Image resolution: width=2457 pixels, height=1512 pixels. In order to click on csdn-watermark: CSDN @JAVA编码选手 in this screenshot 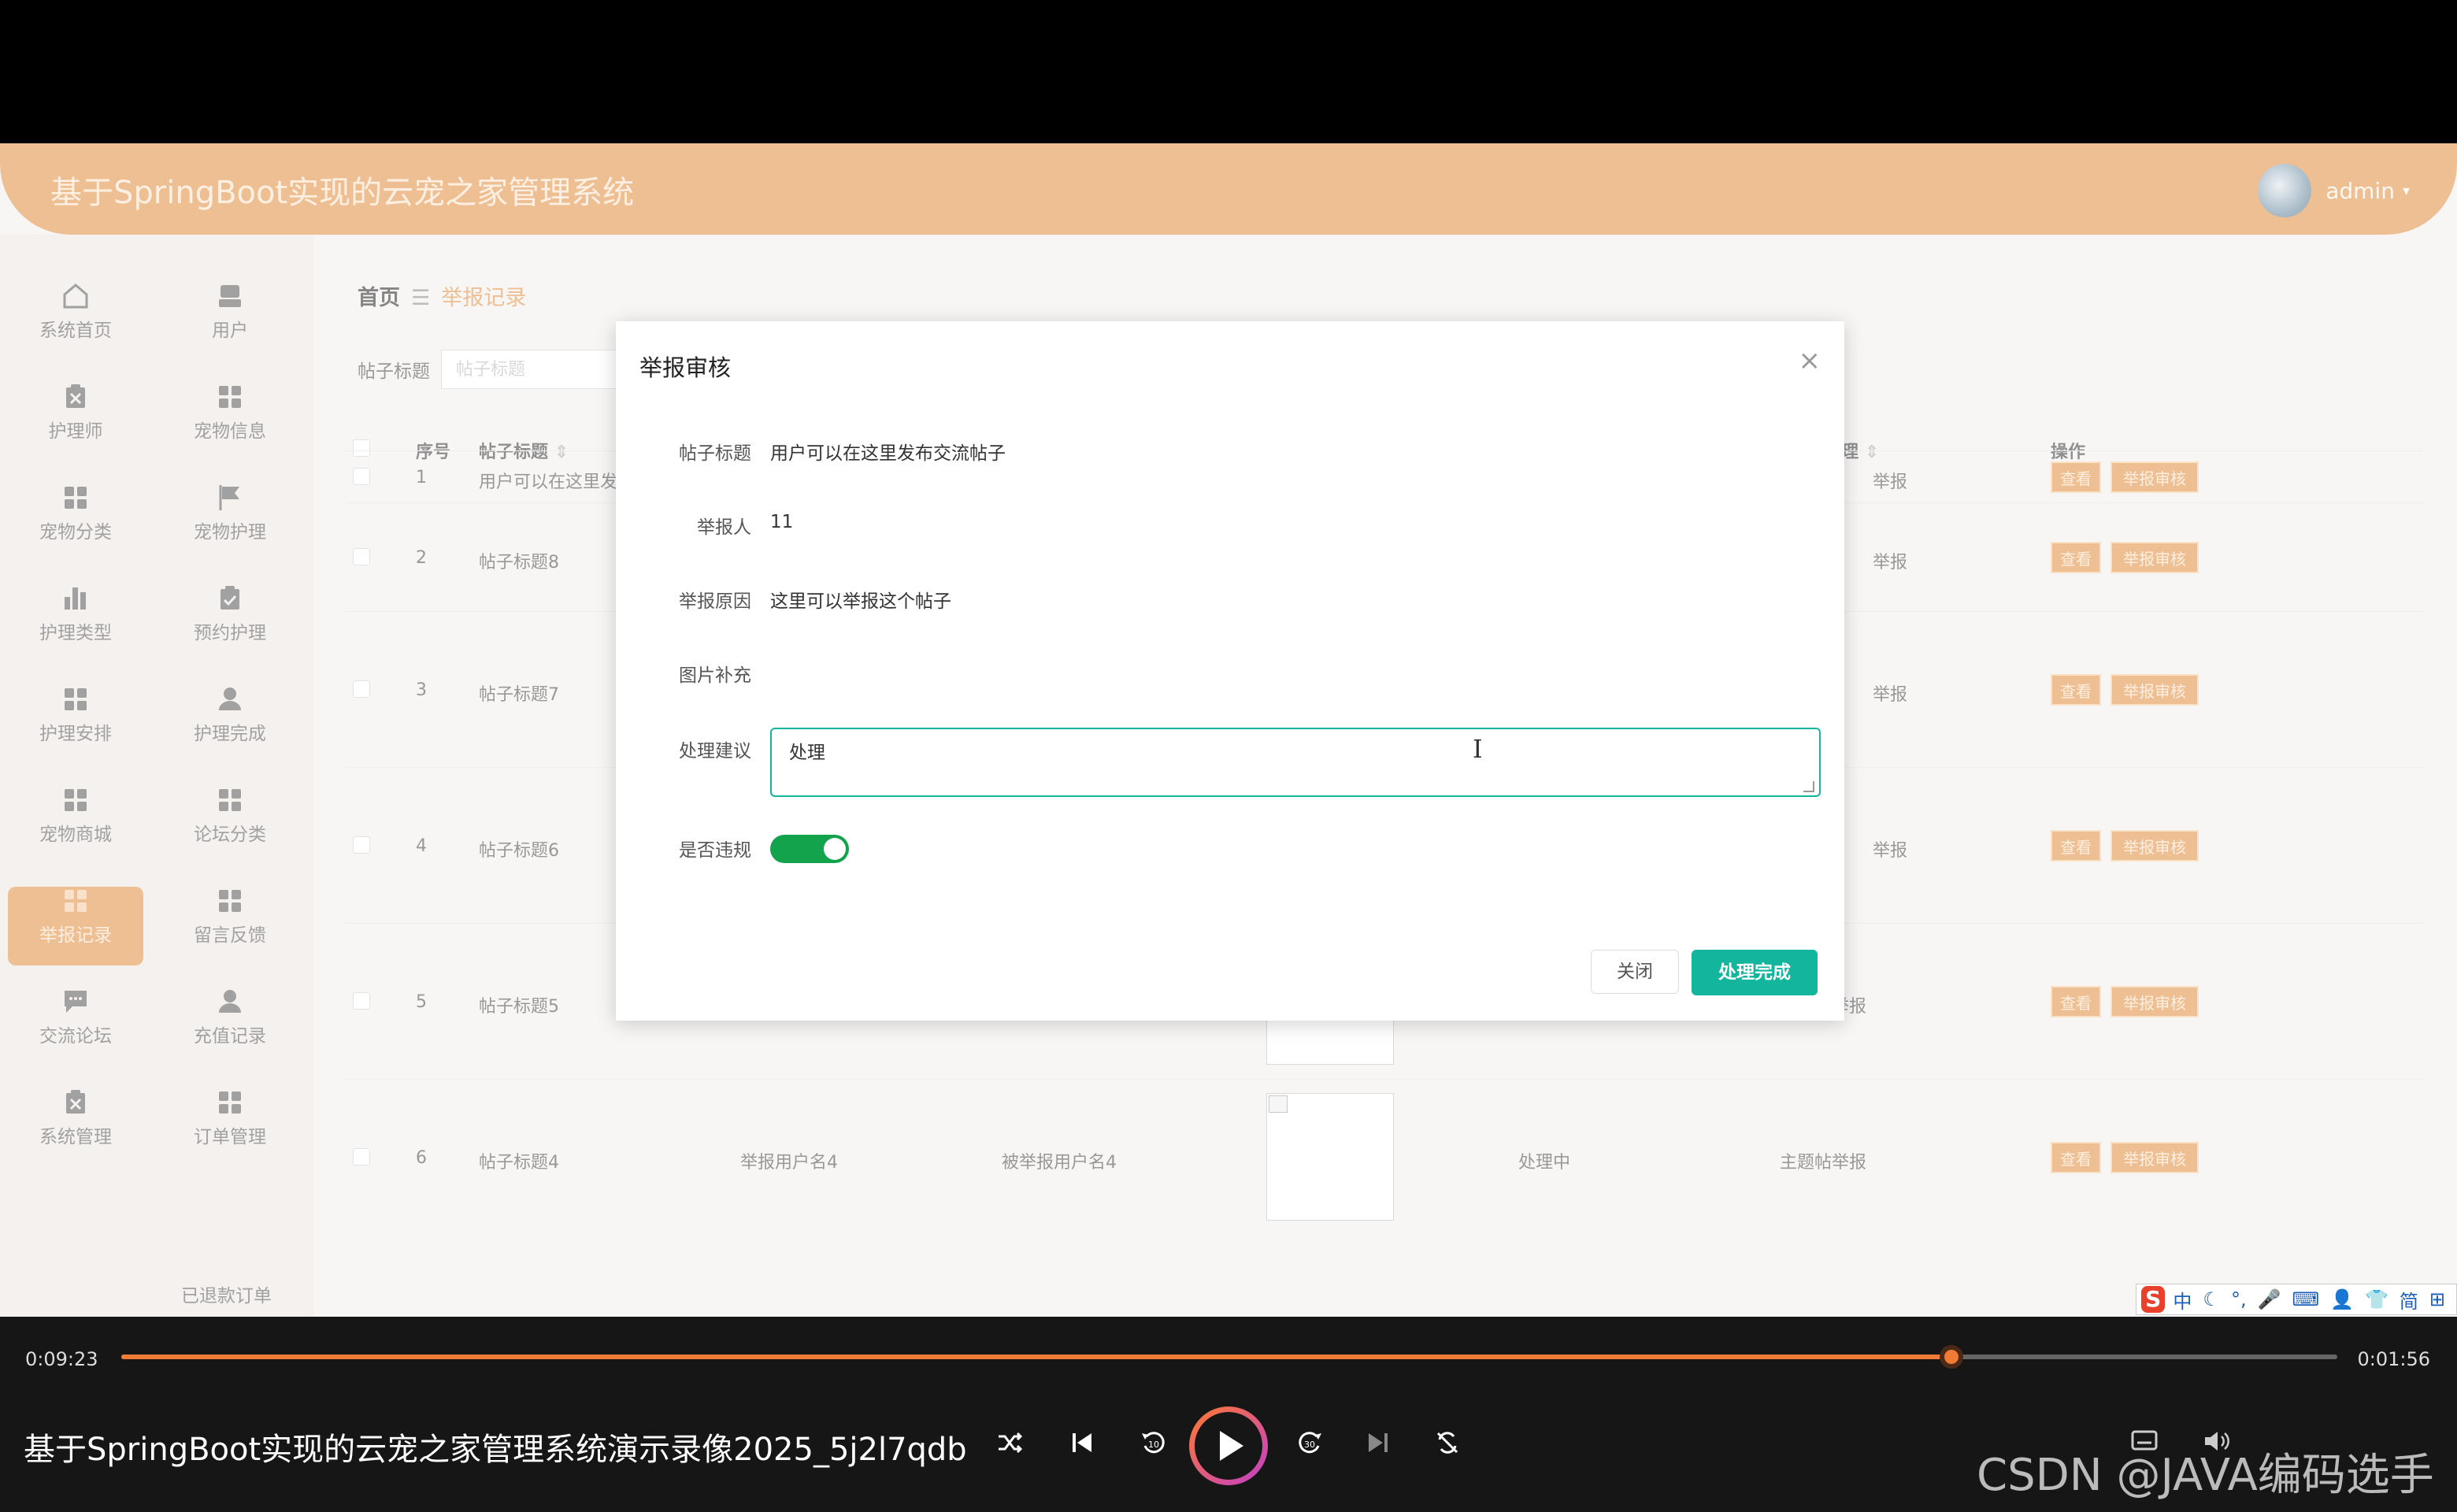, I will do `click(2205, 1475)`.